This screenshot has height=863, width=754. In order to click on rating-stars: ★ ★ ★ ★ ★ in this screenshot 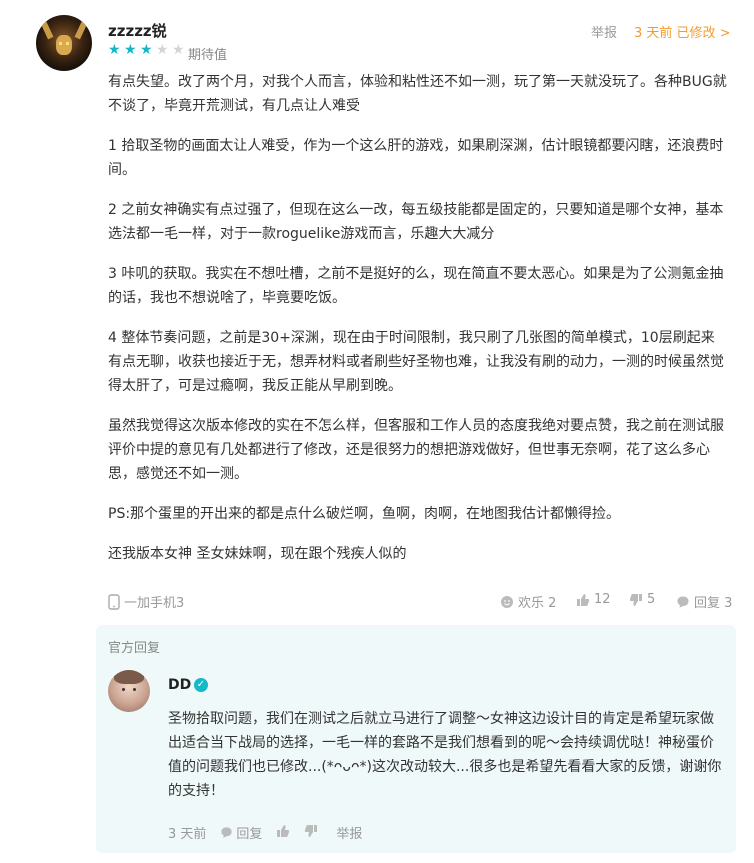, I will do `click(147, 50)`.